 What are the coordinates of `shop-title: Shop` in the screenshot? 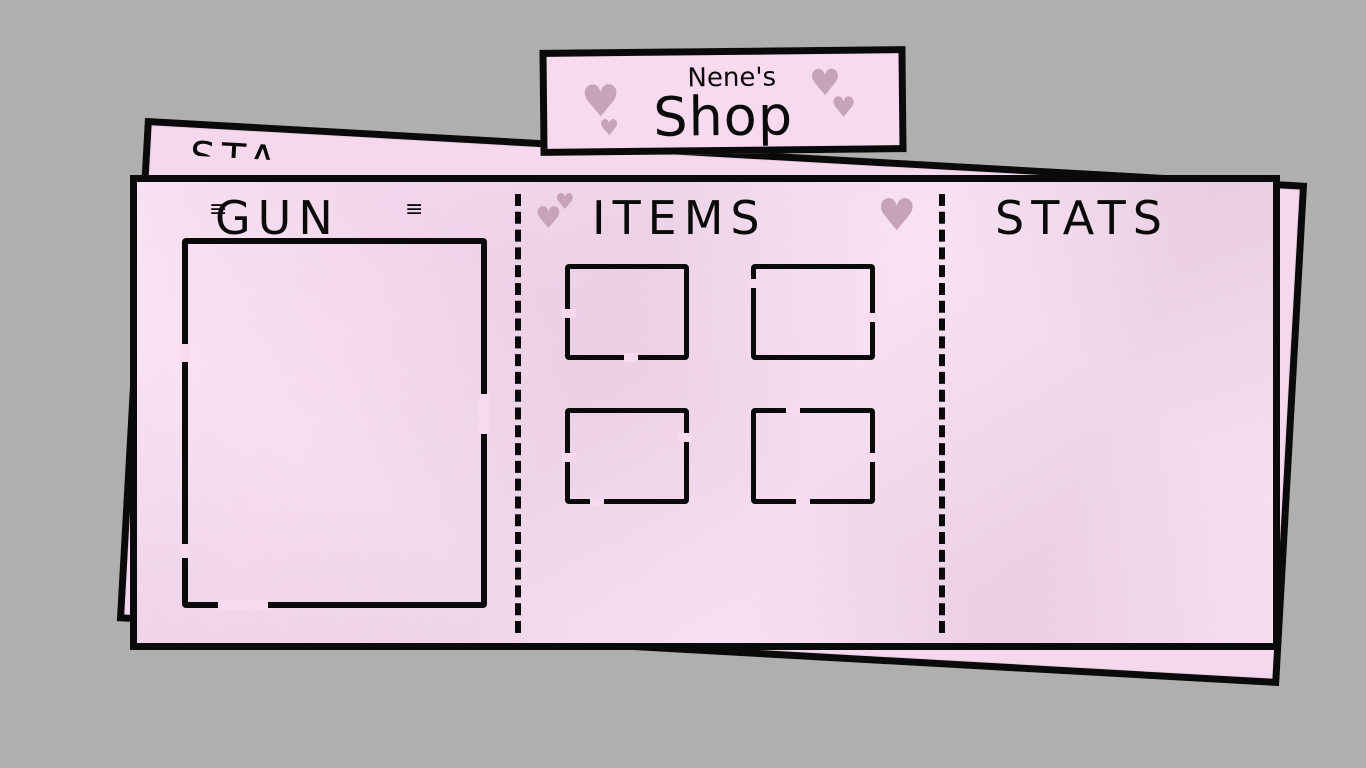 It's located at (723, 116).